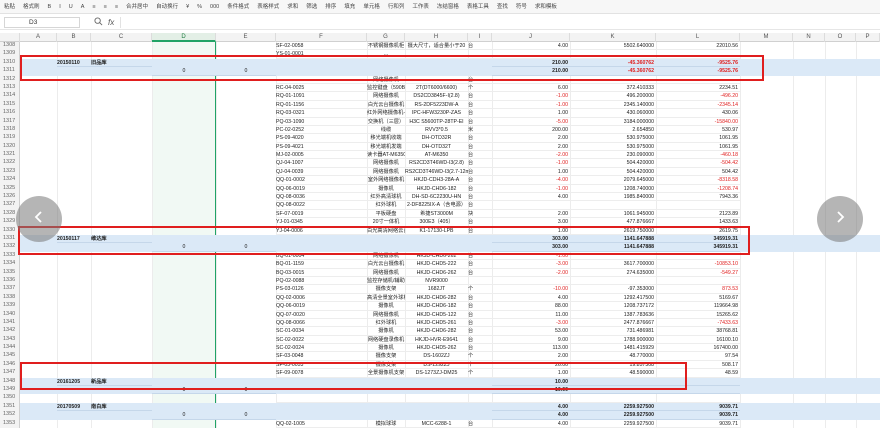 This screenshot has height=428, width=880. Describe the element at coordinates (613, 331) in the screenshot. I see `cell-k: 731.486981` at that location.